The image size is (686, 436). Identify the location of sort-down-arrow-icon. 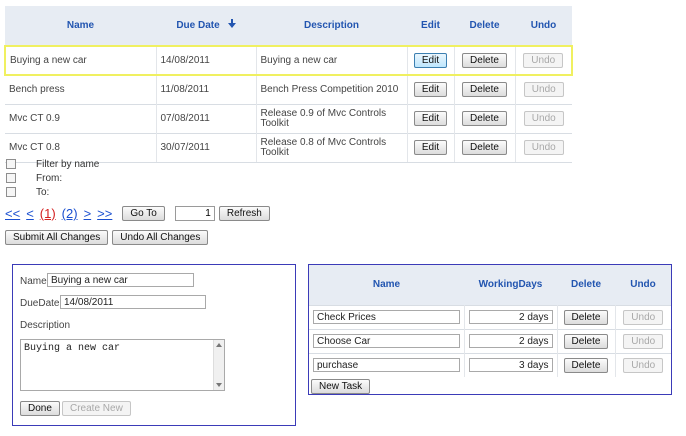
(231, 25).